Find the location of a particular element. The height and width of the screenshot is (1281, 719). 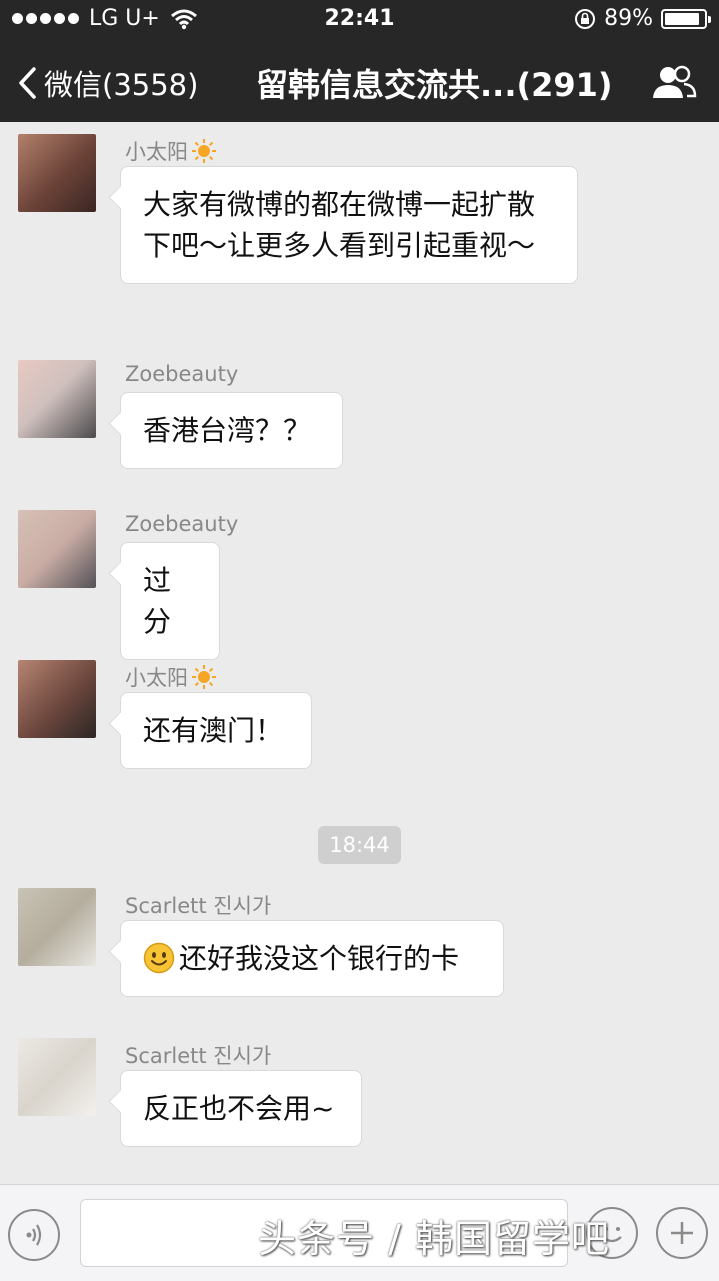

more-button is located at coordinates (682, 1233).